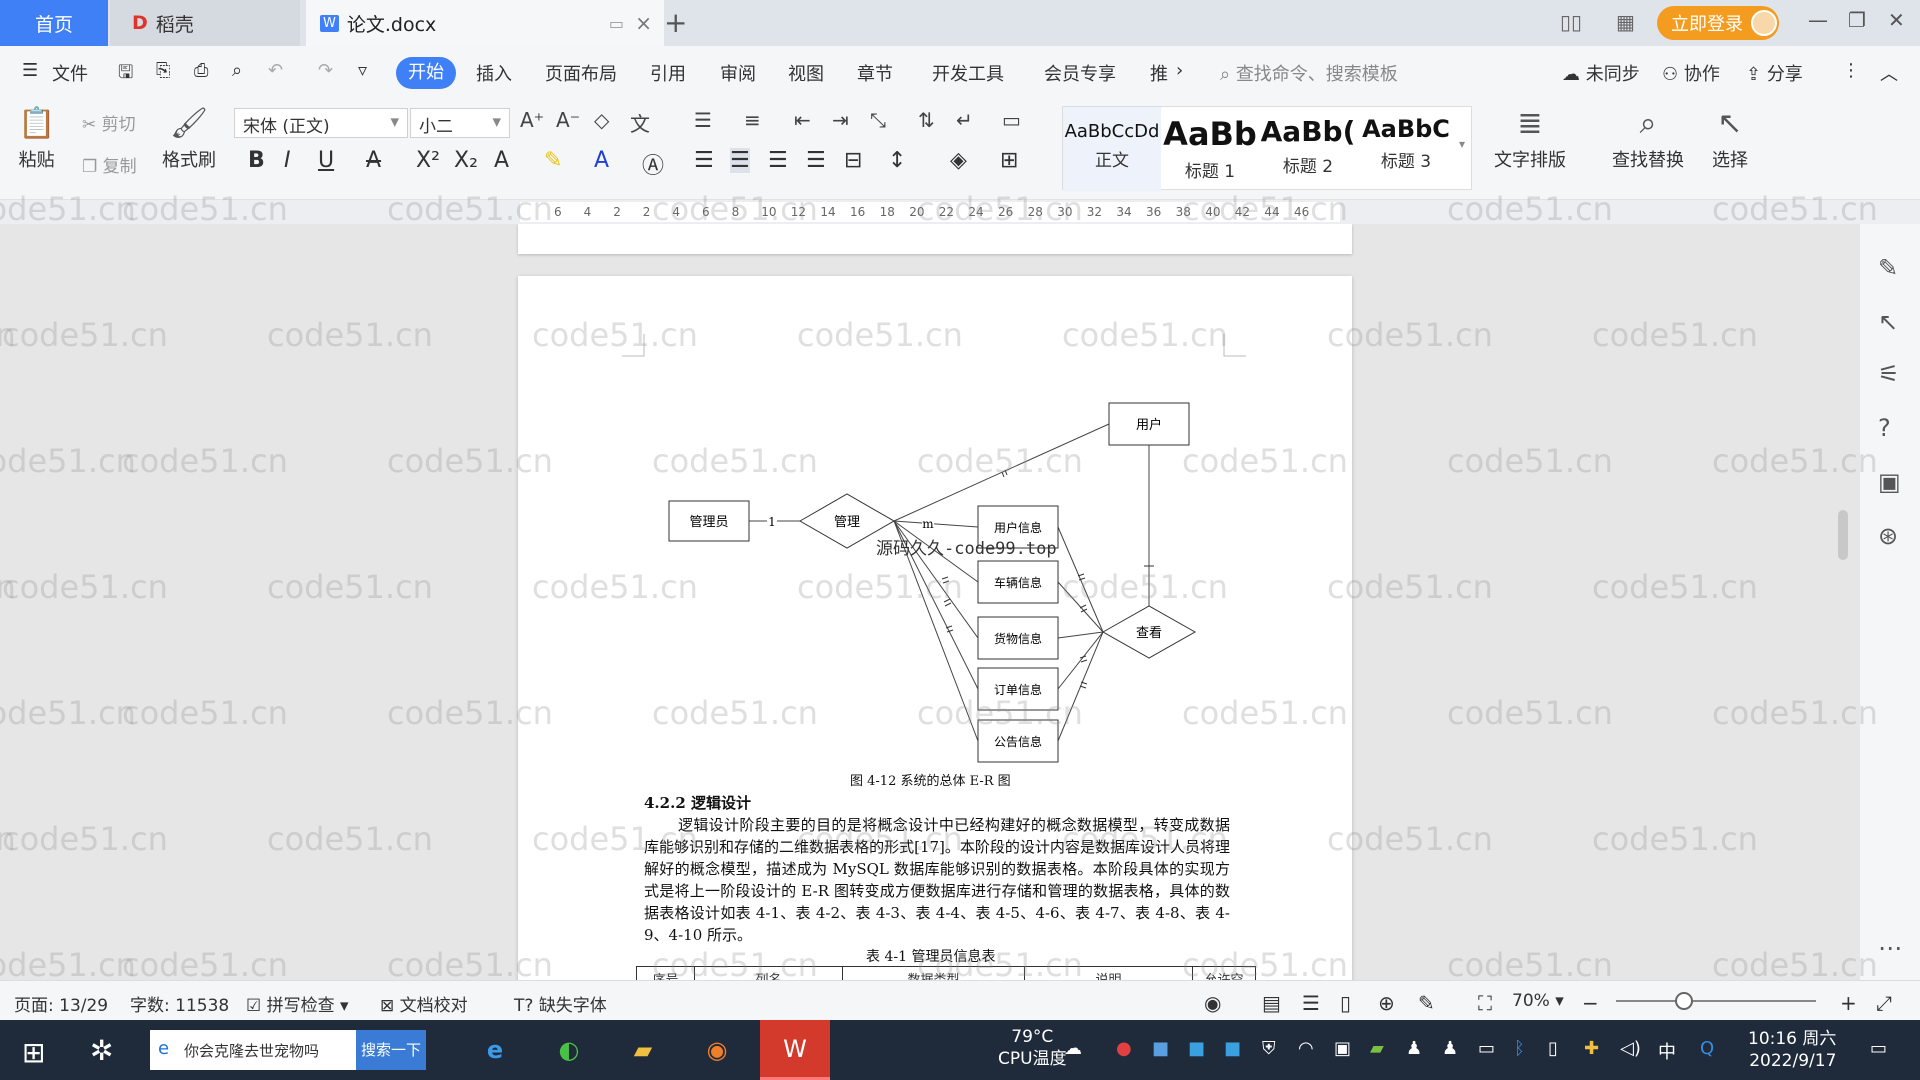 The width and height of the screenshot is (1920, 1080). Describe the element at coordinates (926, 120) in the screenshot. I see `sort-icon: ⇅` at that location.